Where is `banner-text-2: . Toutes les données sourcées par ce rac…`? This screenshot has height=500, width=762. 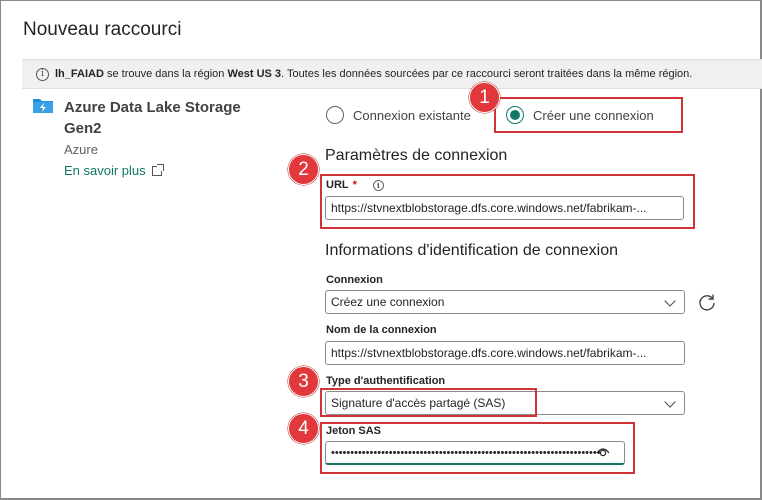
banner-text-2: . Toutes les données sourcées par ce rac… is located at coordinates (487, 74).